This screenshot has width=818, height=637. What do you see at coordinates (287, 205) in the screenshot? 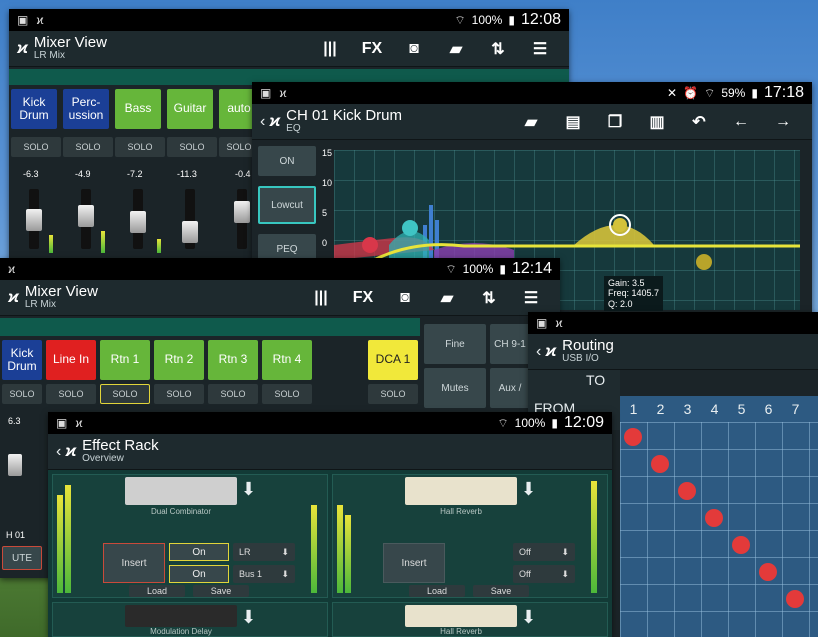
I see `eq-lowcut-button: Lowcut` at bounding box center [287, 205].